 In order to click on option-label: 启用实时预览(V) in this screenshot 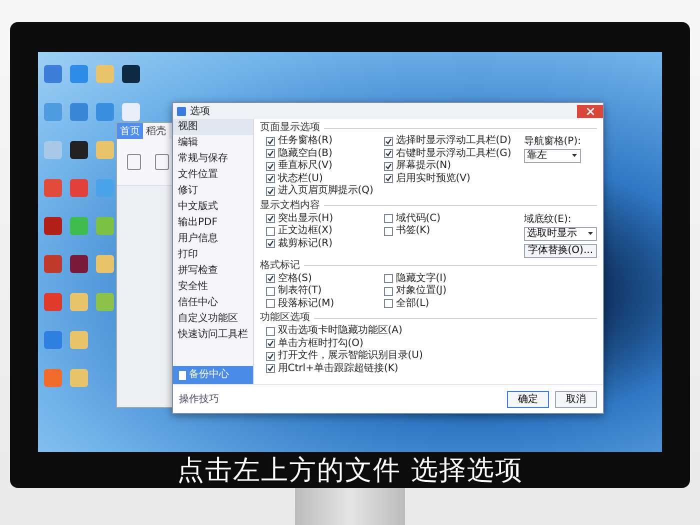, I will do `click(433, 178)`.